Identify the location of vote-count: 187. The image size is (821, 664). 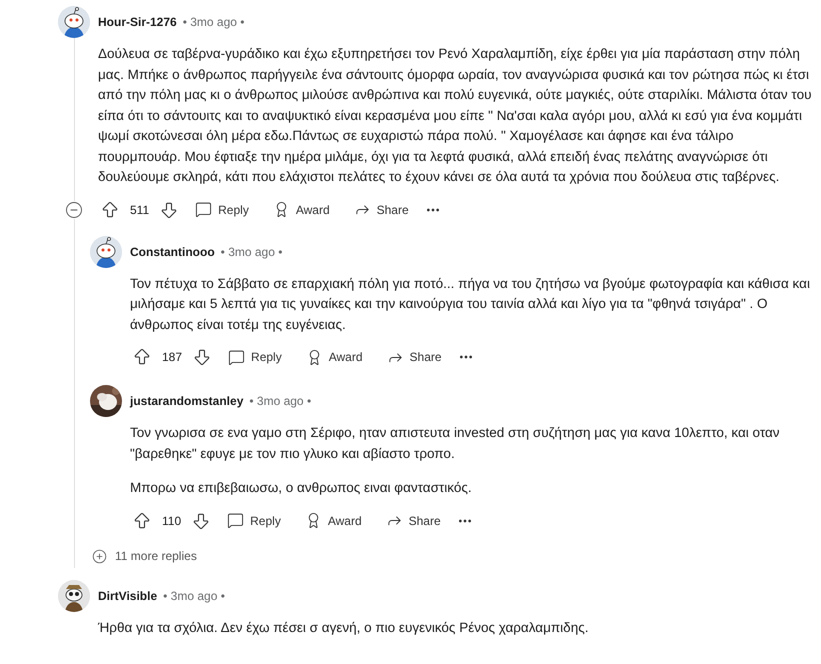
(172, 357).